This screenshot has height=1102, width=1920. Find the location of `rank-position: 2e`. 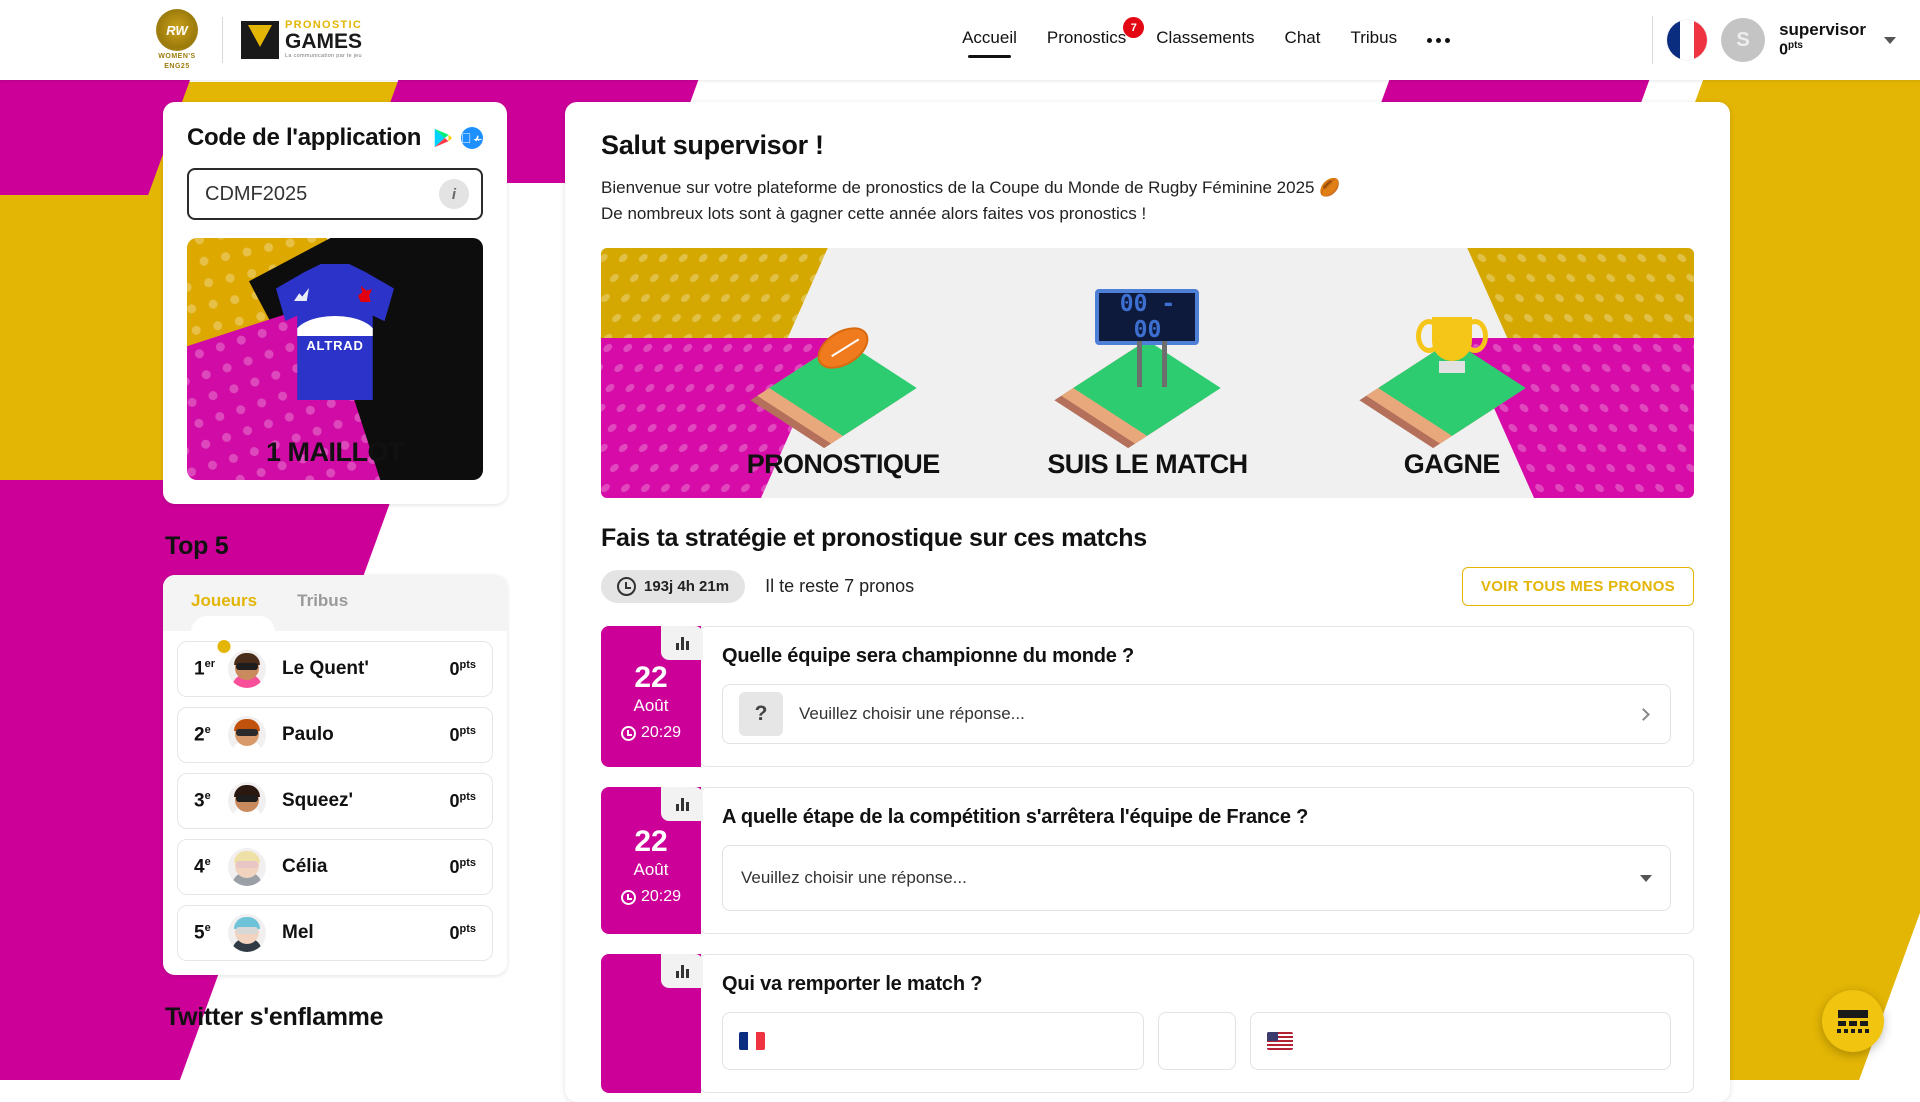

rank-position: 2e is located at coordinates (211, 735).